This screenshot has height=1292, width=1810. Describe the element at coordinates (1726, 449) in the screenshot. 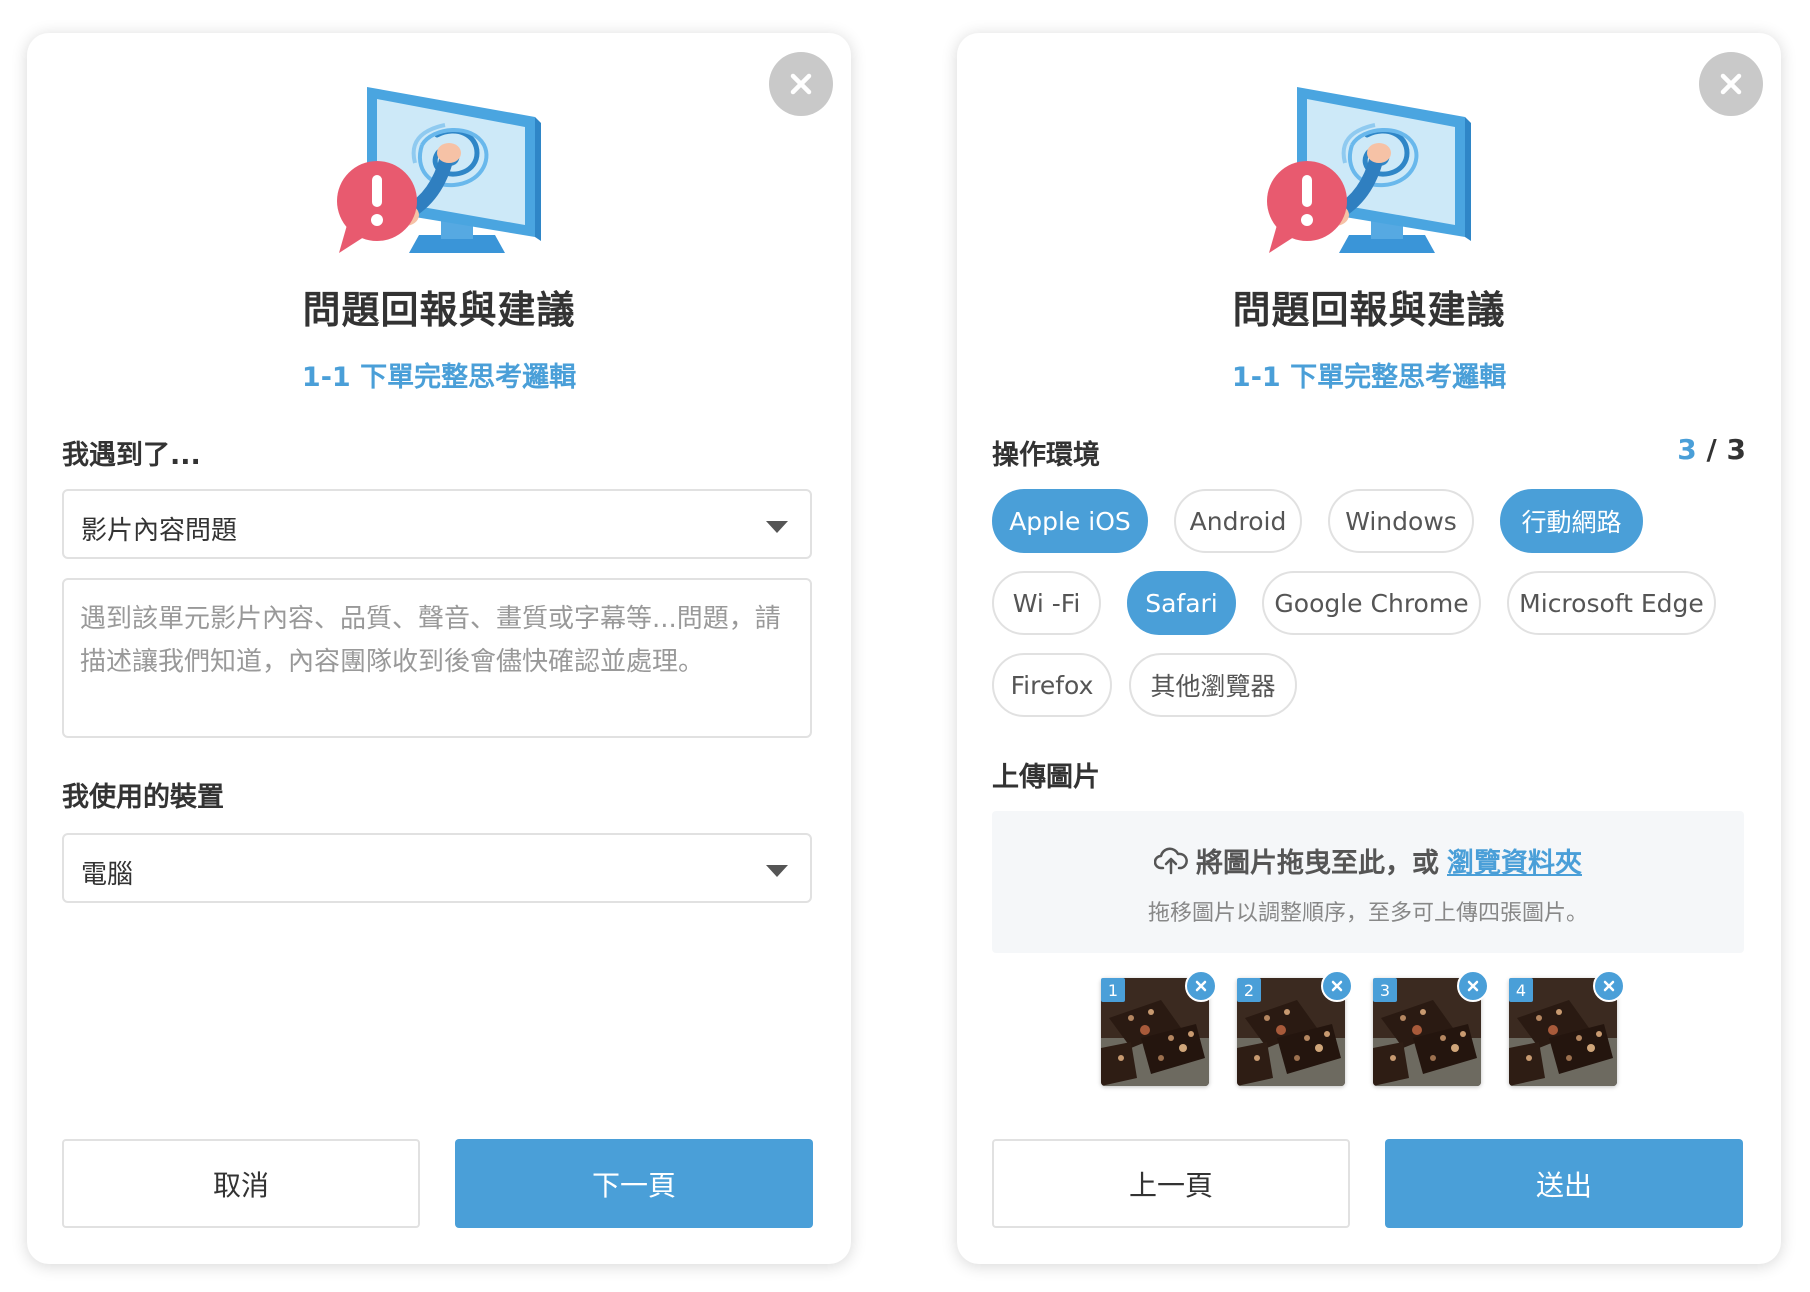

I see `step-total: / 3` at that location.